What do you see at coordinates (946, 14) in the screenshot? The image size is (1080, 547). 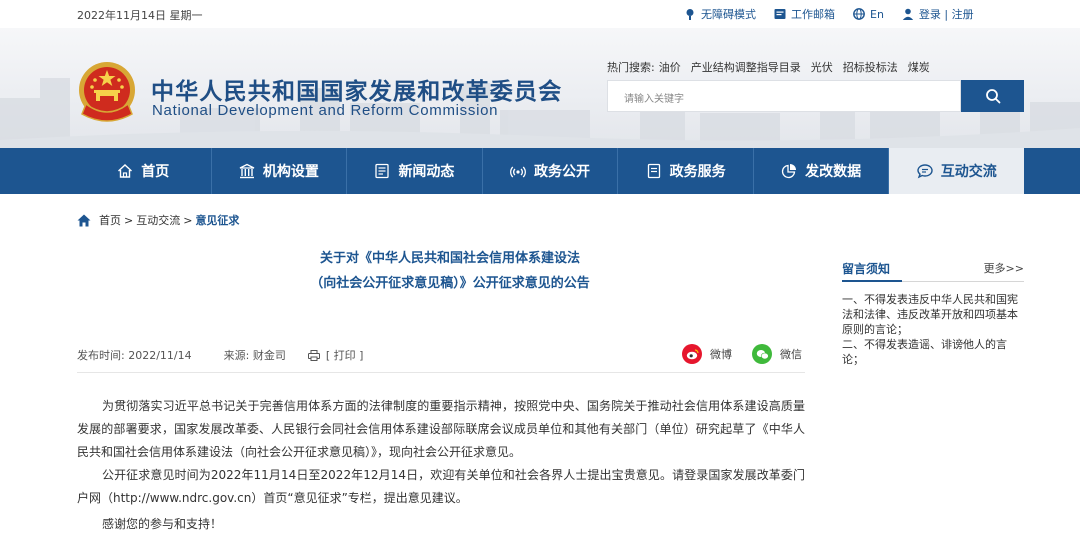 I see `login-register-label: 登录 | 注册` at bounding box center [946, 14].